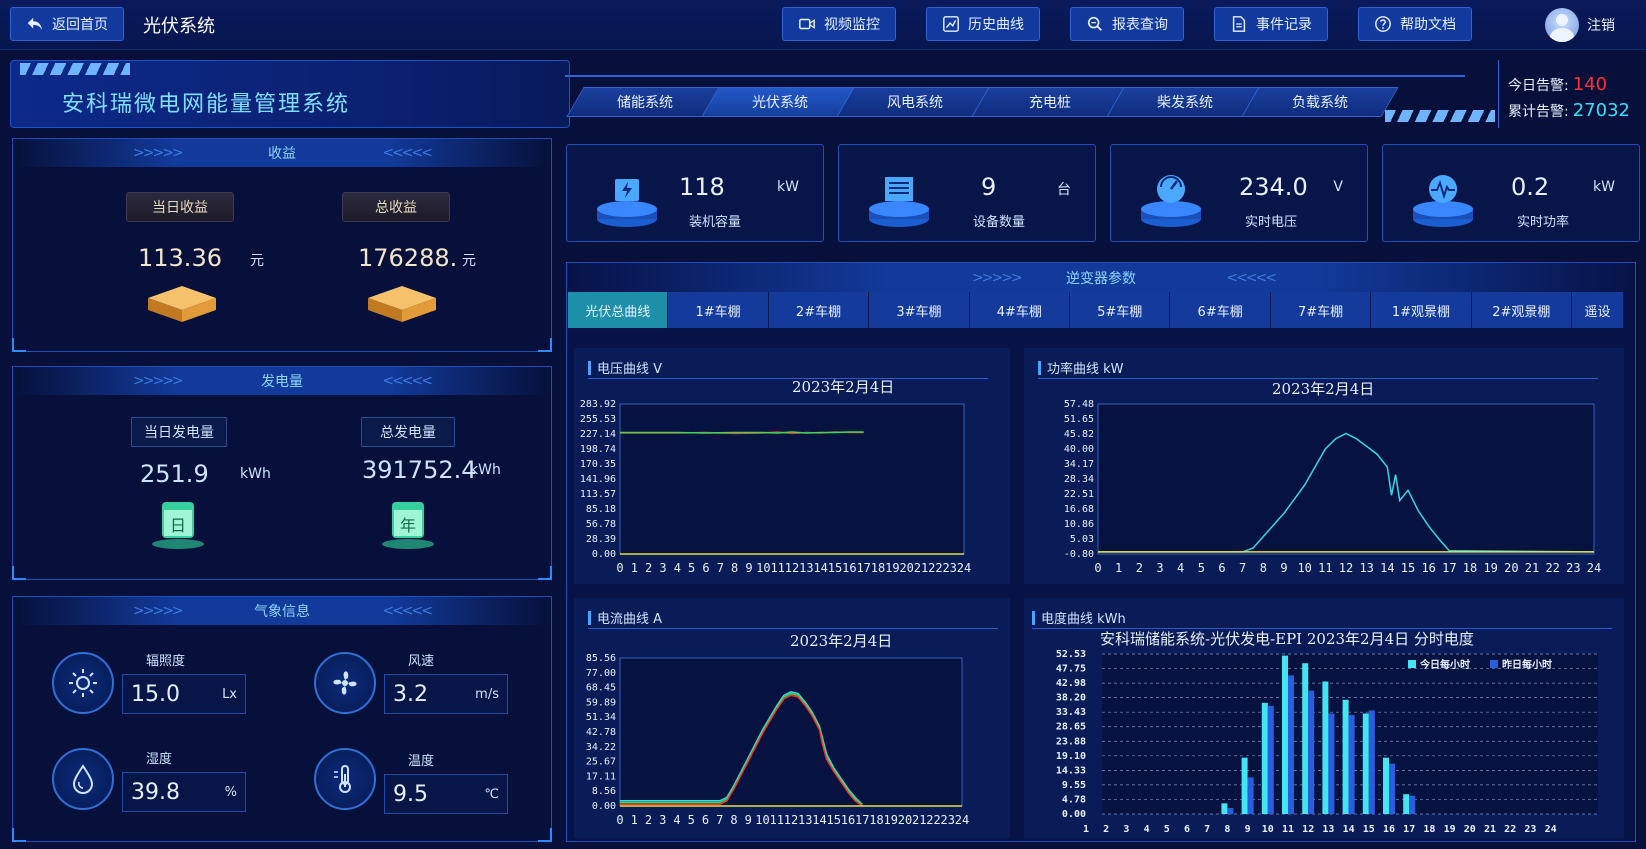 The image size is (1646, 849). I want to click on inverter-tab-4: 4#车棚, so click(1020, 310).